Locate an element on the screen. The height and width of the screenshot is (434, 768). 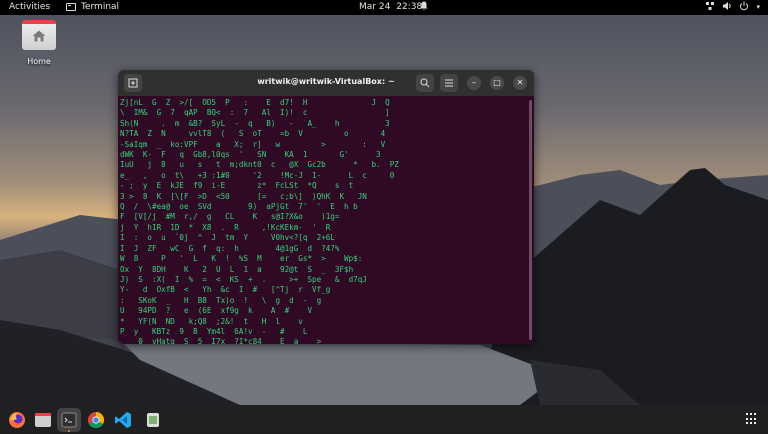
terminal-line: Ox Y 8DH K 2 U L 1 a 92@t S _ 3F$h is located at coordinates (237, 269).